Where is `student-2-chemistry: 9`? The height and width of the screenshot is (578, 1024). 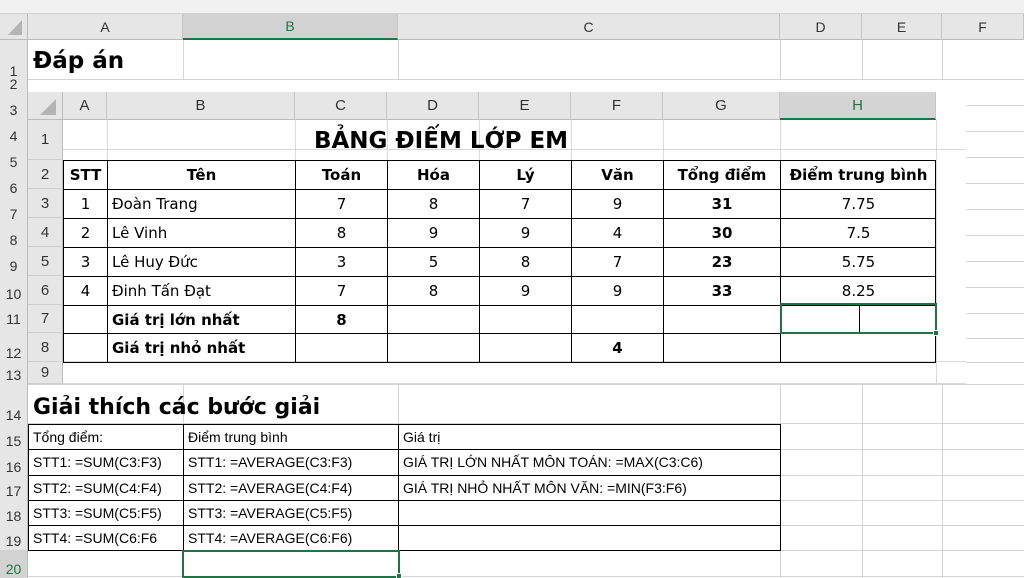 student-2-chemistry: 9 is located at coordinates (433, 233).